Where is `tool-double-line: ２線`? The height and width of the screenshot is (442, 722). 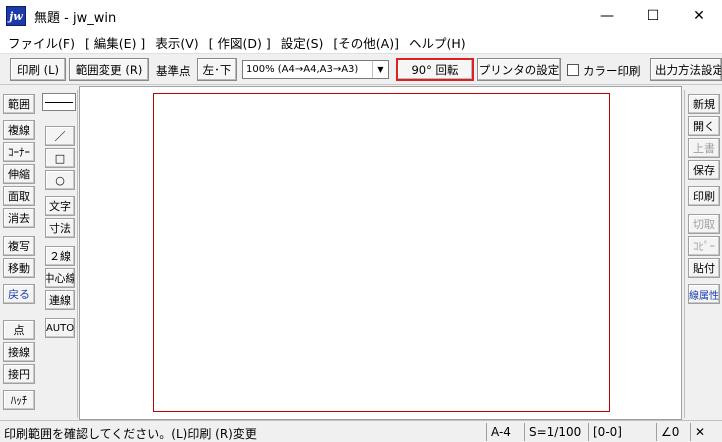 tool-double-line: ２線 is located at coordinates (60, 256).